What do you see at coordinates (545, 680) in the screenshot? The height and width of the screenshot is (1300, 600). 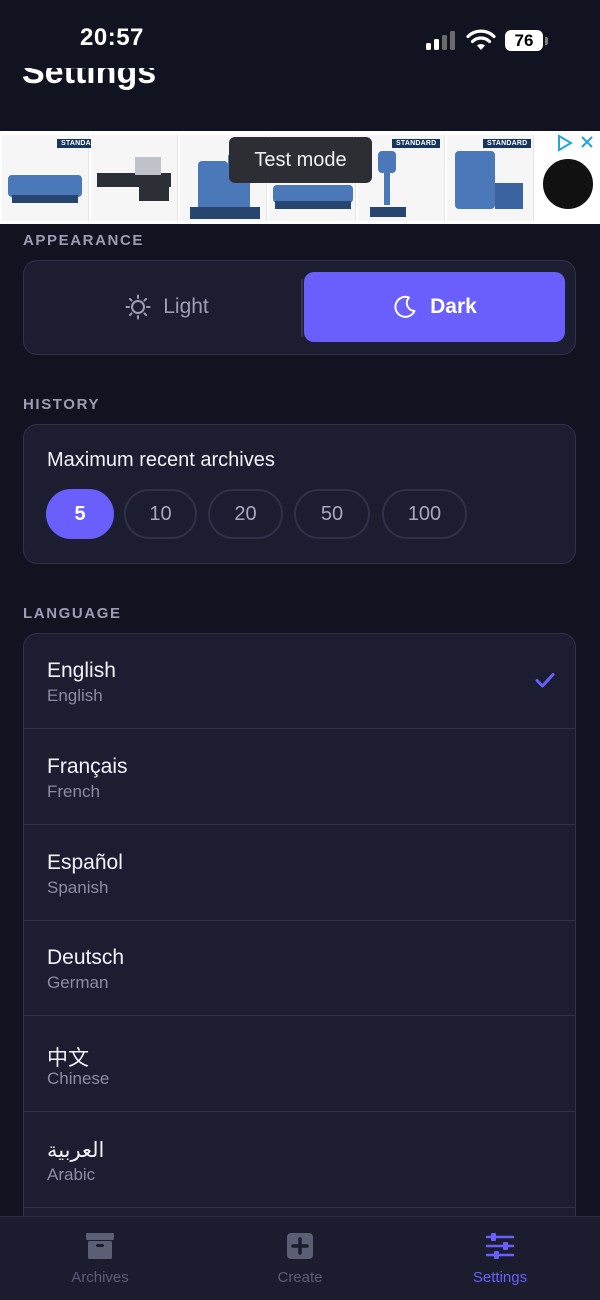 I see `checkmark-icon` at bounding box center [545, 680].